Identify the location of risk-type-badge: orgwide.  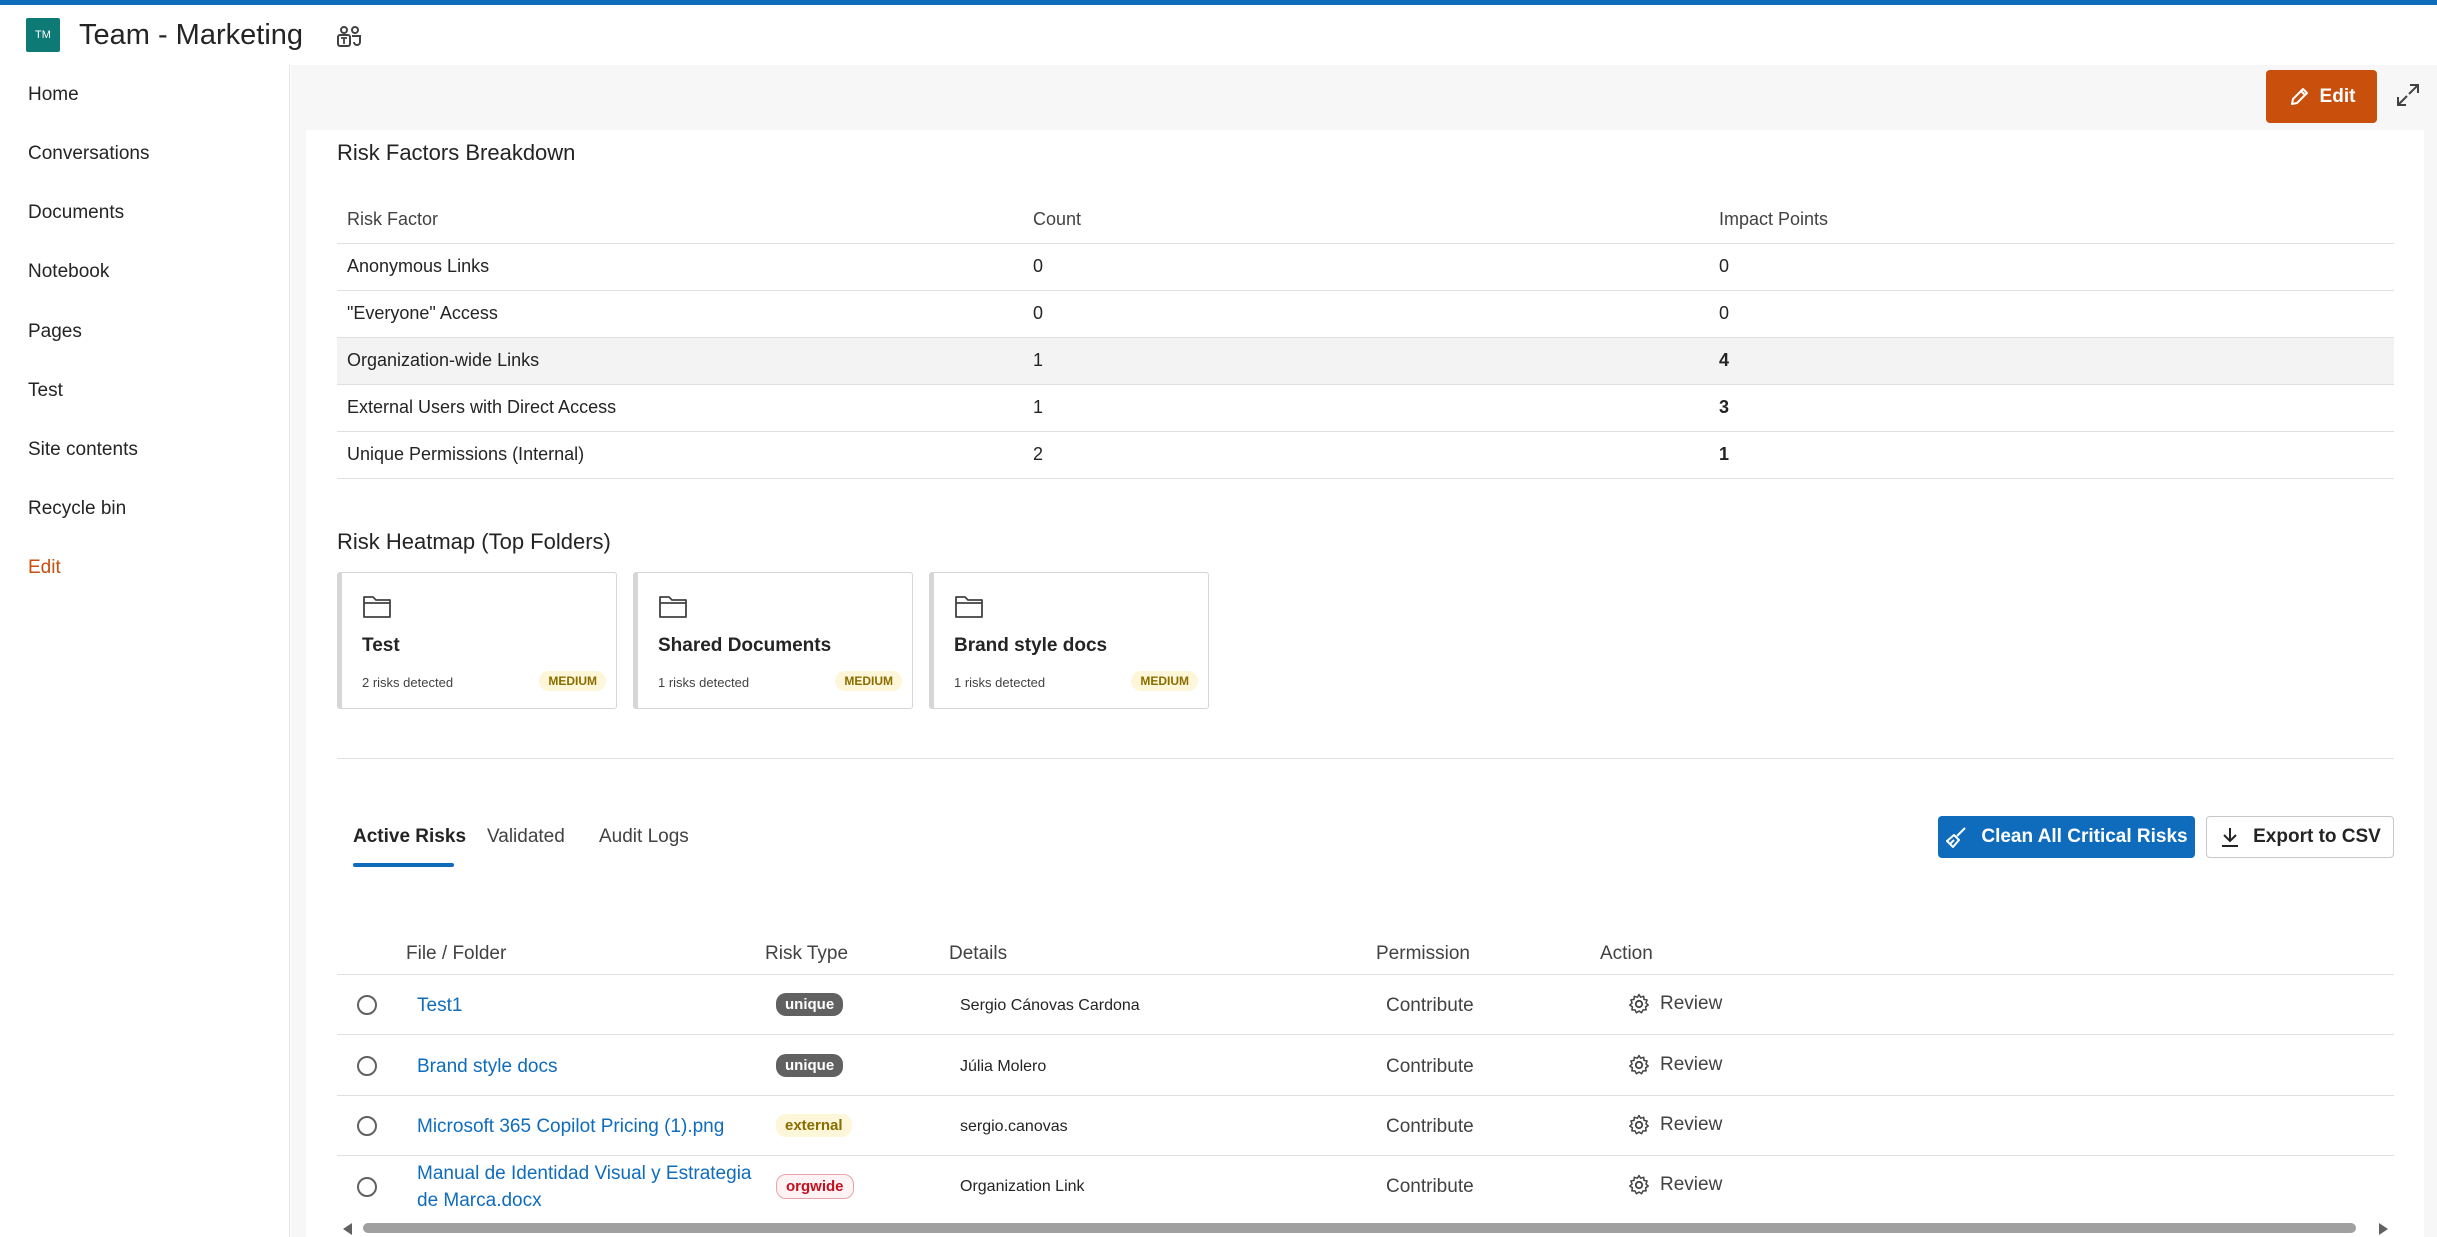
(815, 1186).